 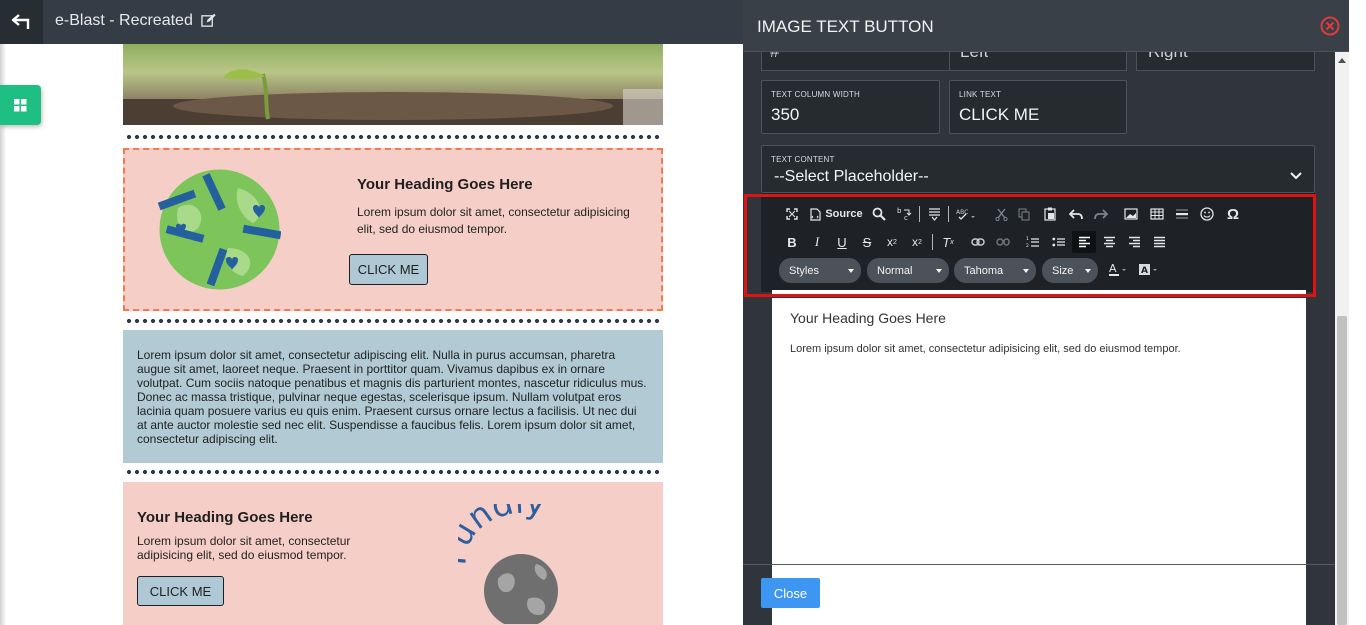 What do you see at coordinates (1109, 242) in the screenshot?
I see `align-center-icon` at bounding box center [1109, 242].